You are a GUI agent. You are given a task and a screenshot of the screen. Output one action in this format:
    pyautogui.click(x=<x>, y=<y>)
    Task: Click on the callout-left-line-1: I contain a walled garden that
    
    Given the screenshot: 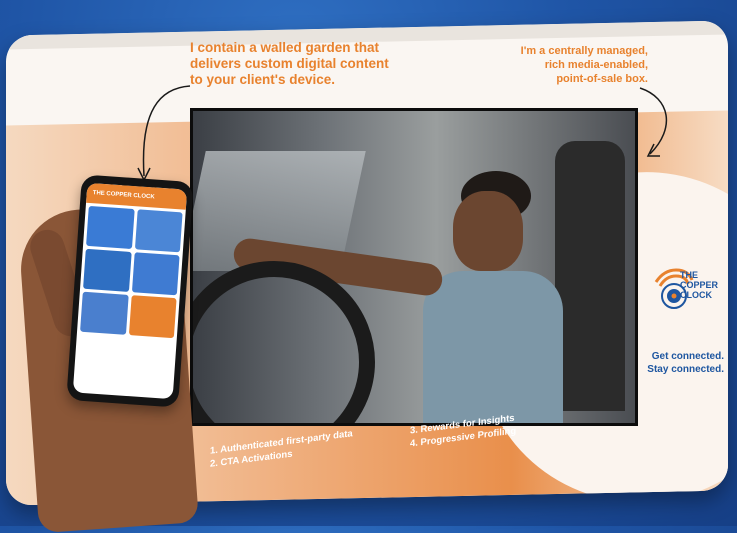 What is the action you would take?
    pyautogui.click(x=285, y=47)
    